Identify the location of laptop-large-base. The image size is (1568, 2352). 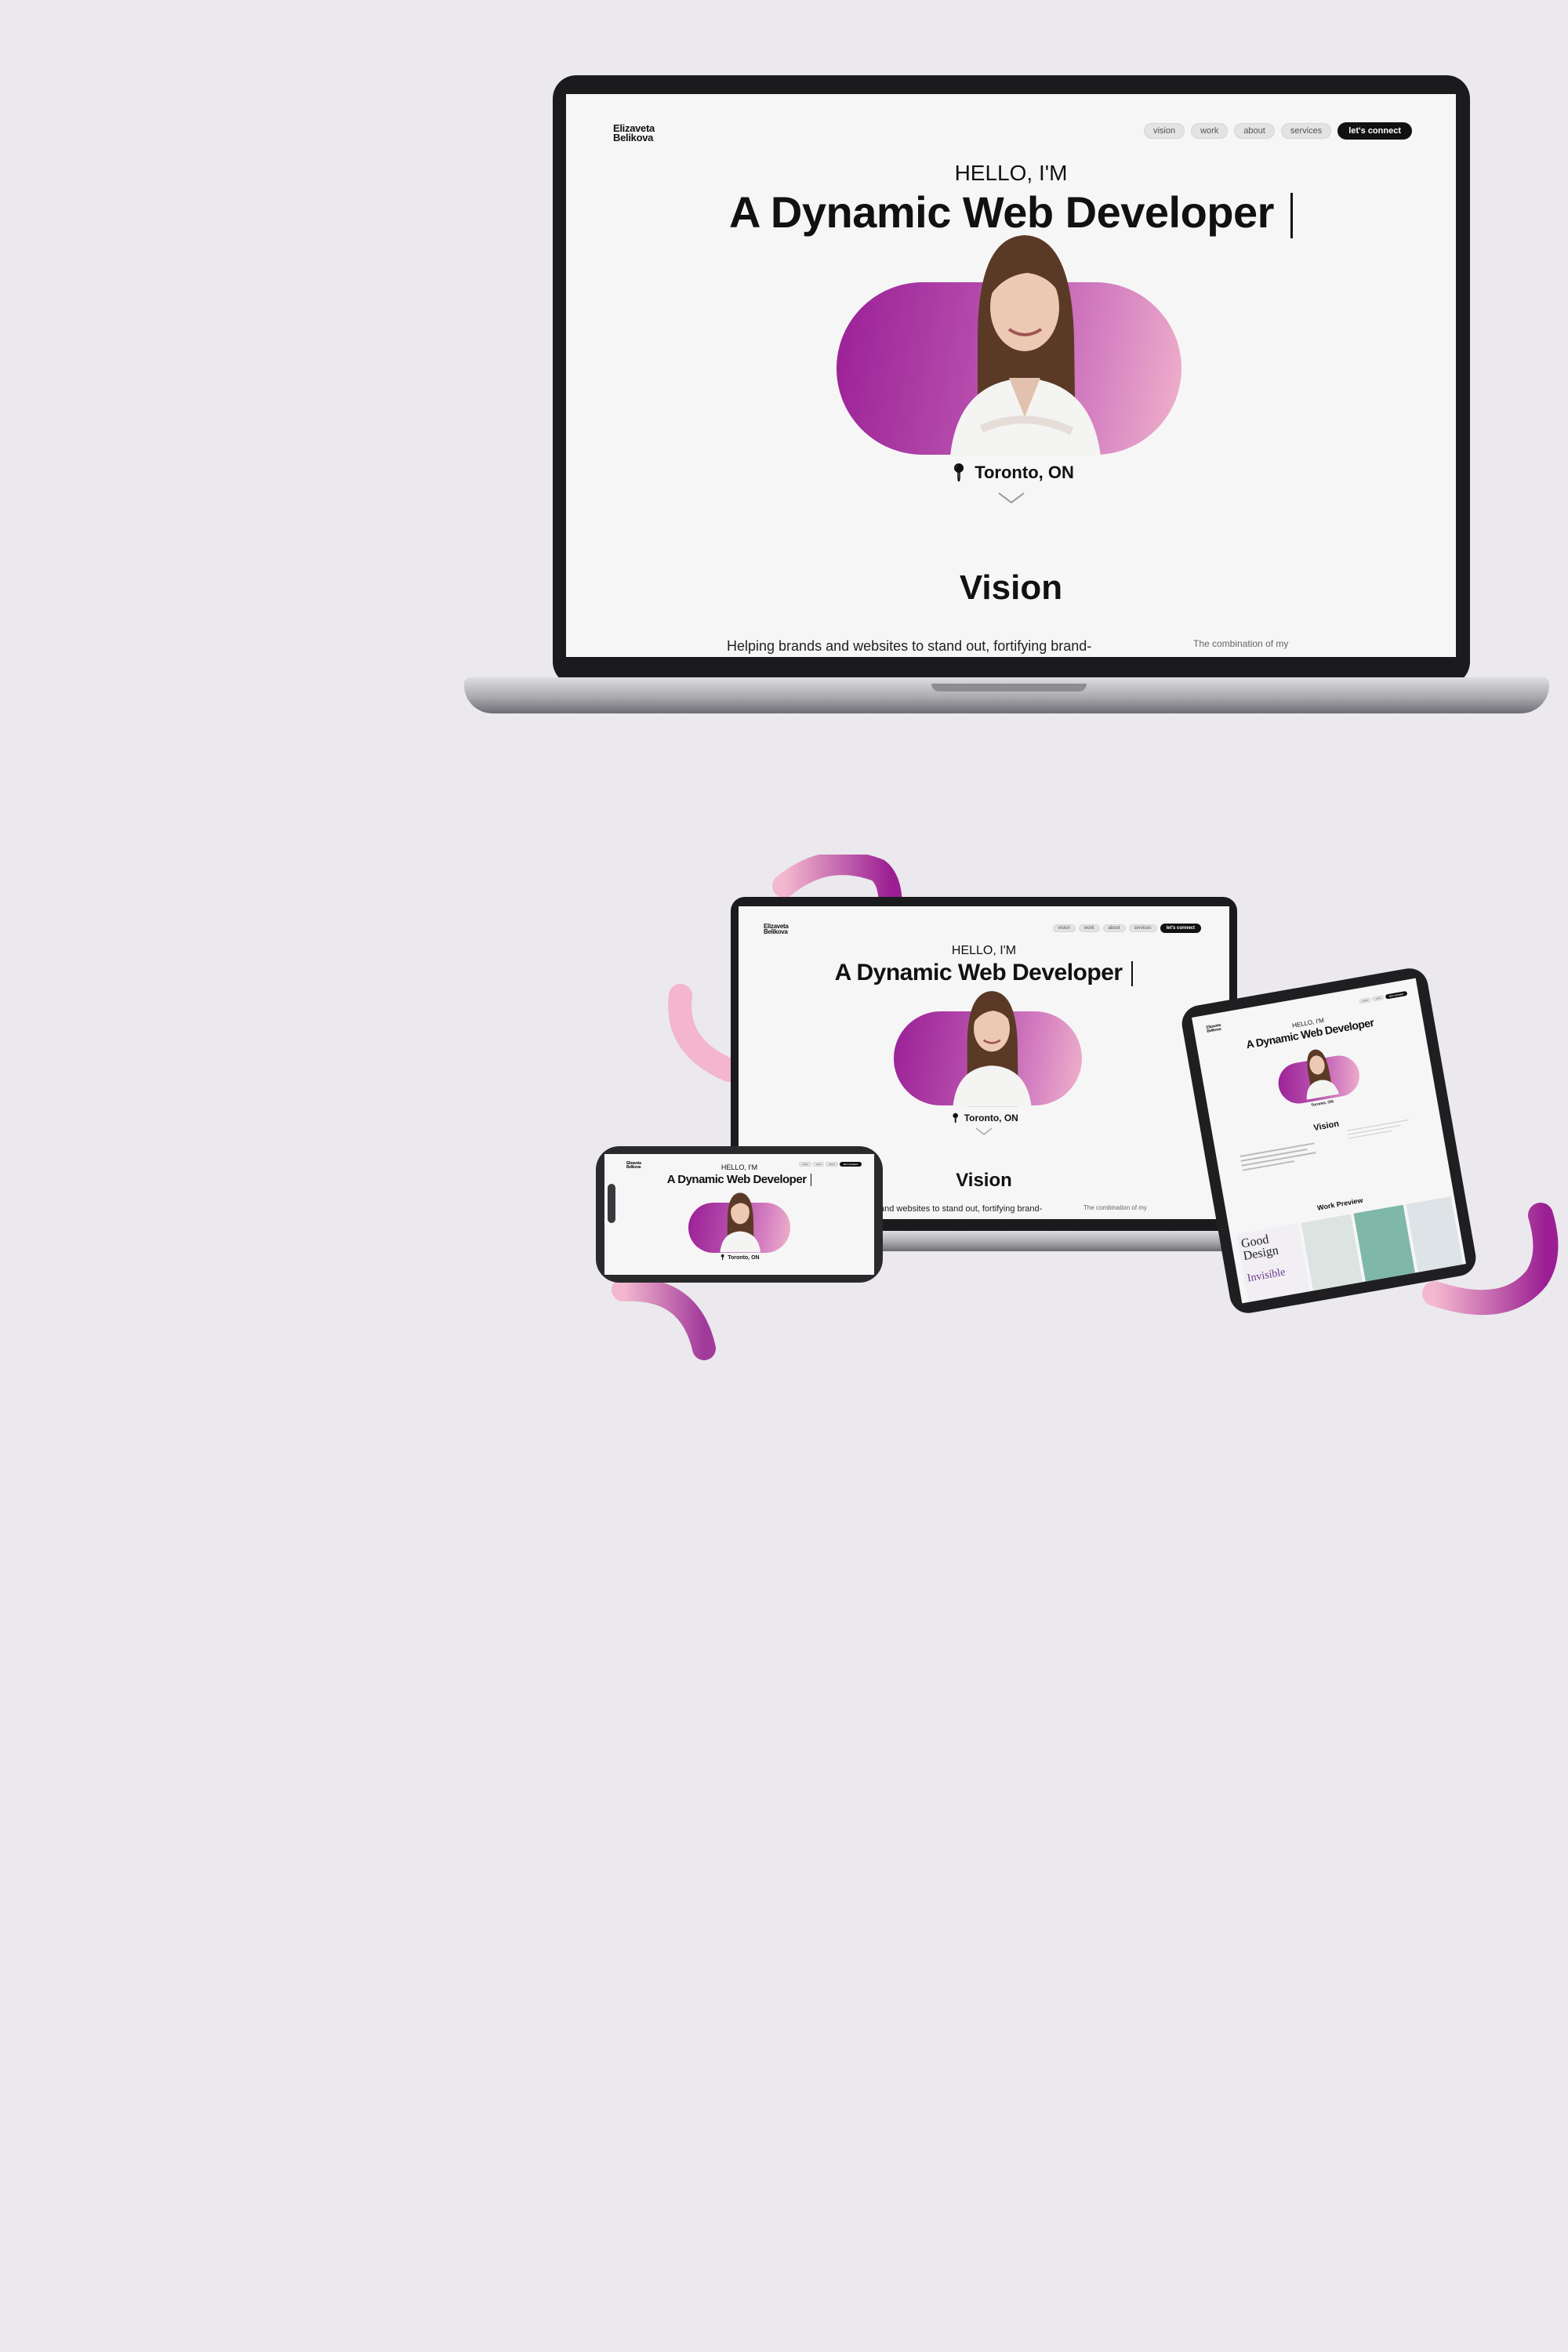
(1006, 695).